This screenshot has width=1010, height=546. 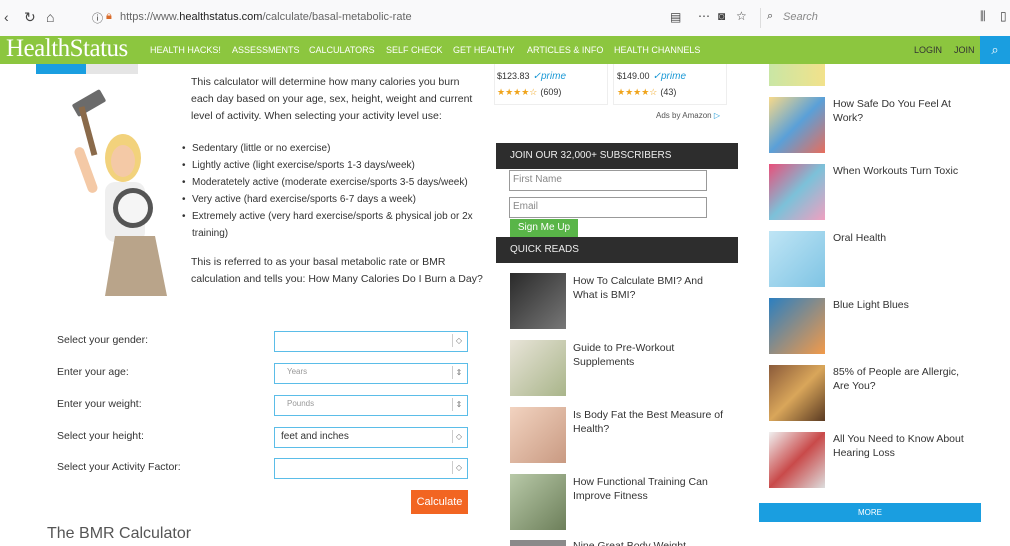 What do you see at coordinates (371, 437) in the screenshot?
I see `height-select: feet and inches ◇` at bounding box center [371, 437].